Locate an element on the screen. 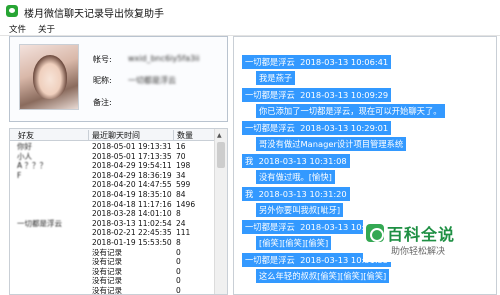 This screenshot has width=500, height=295. chat-content: 你已添加了一切都是浮云，现在可以开始聊天了。 is located at coordinates (350, 111).